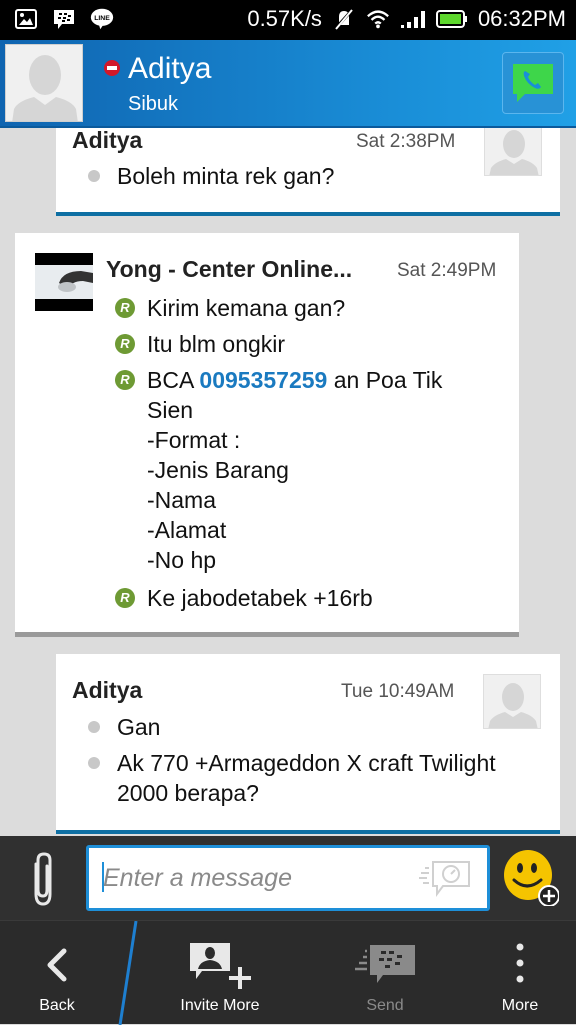 The width and height of the screenshot is (576, 1025). I want to click on voice-call-button, so click(533, 83).